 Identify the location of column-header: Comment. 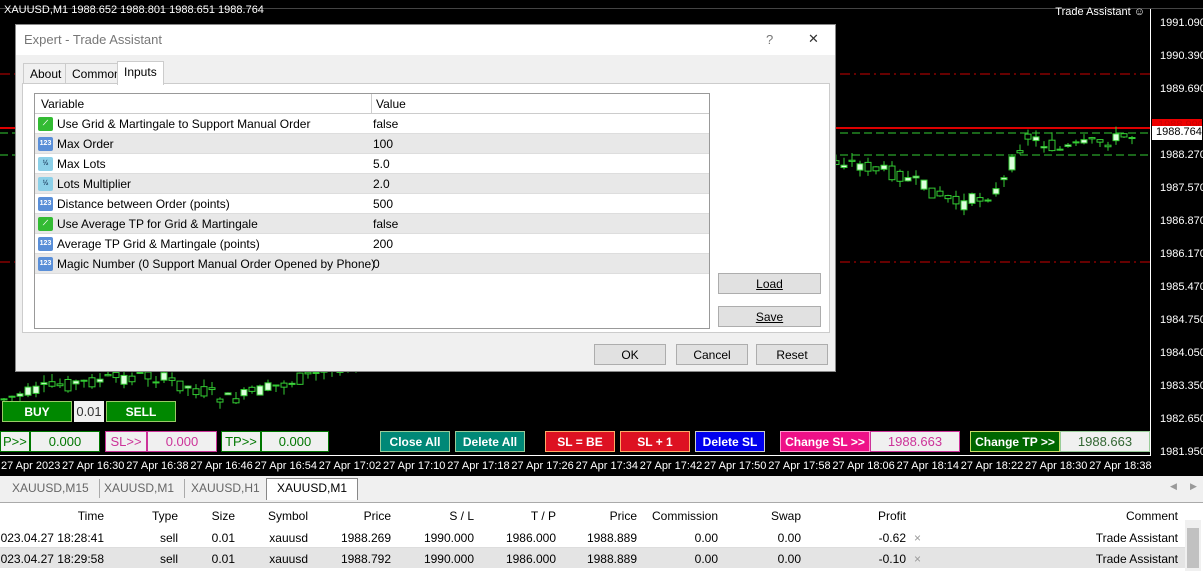
(1152, 516).